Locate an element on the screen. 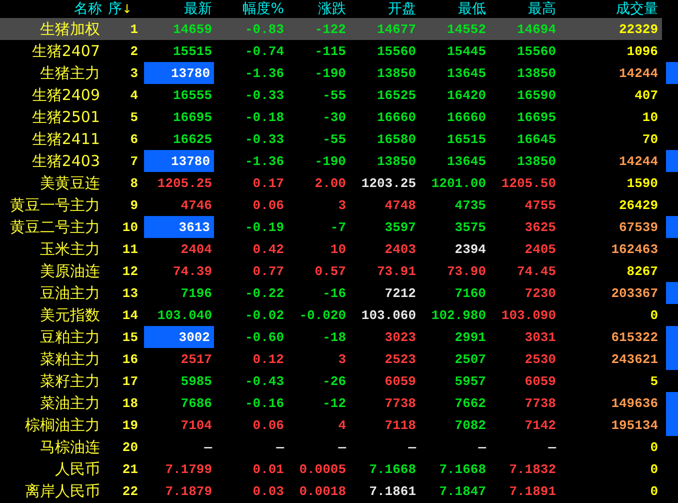 This screenshot has height=503, width=678. table-row: 豆粕主力 15 3002 -0.60 -18 3023 2991 3031 615322 is located at coordinates (339, 337).